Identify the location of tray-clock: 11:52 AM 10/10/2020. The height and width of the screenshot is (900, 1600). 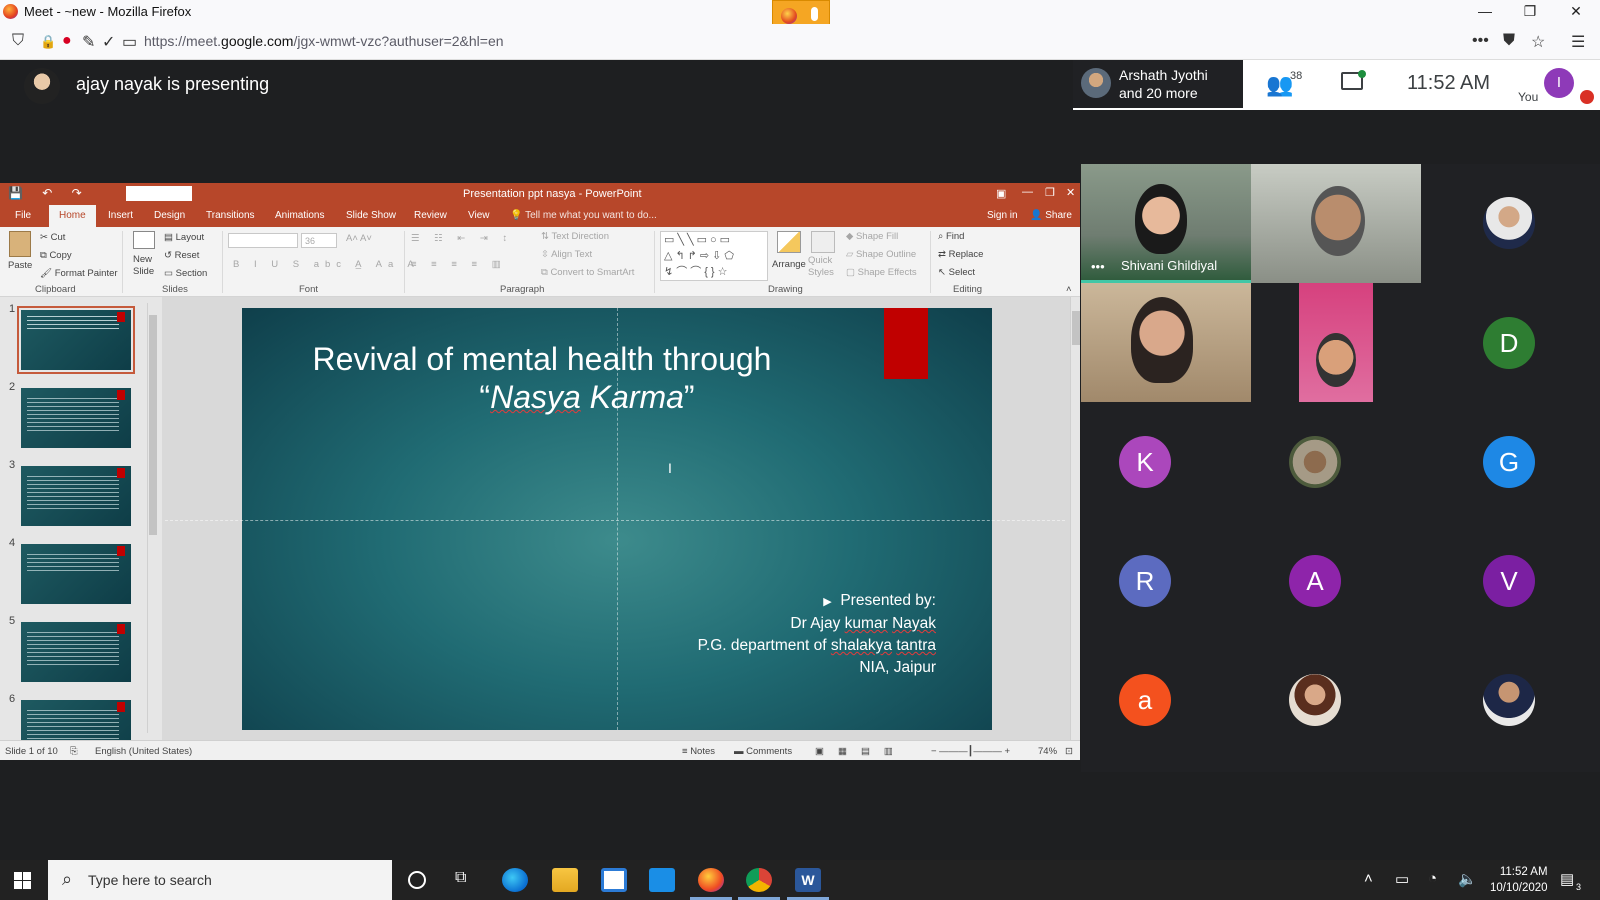
(1519, 880).